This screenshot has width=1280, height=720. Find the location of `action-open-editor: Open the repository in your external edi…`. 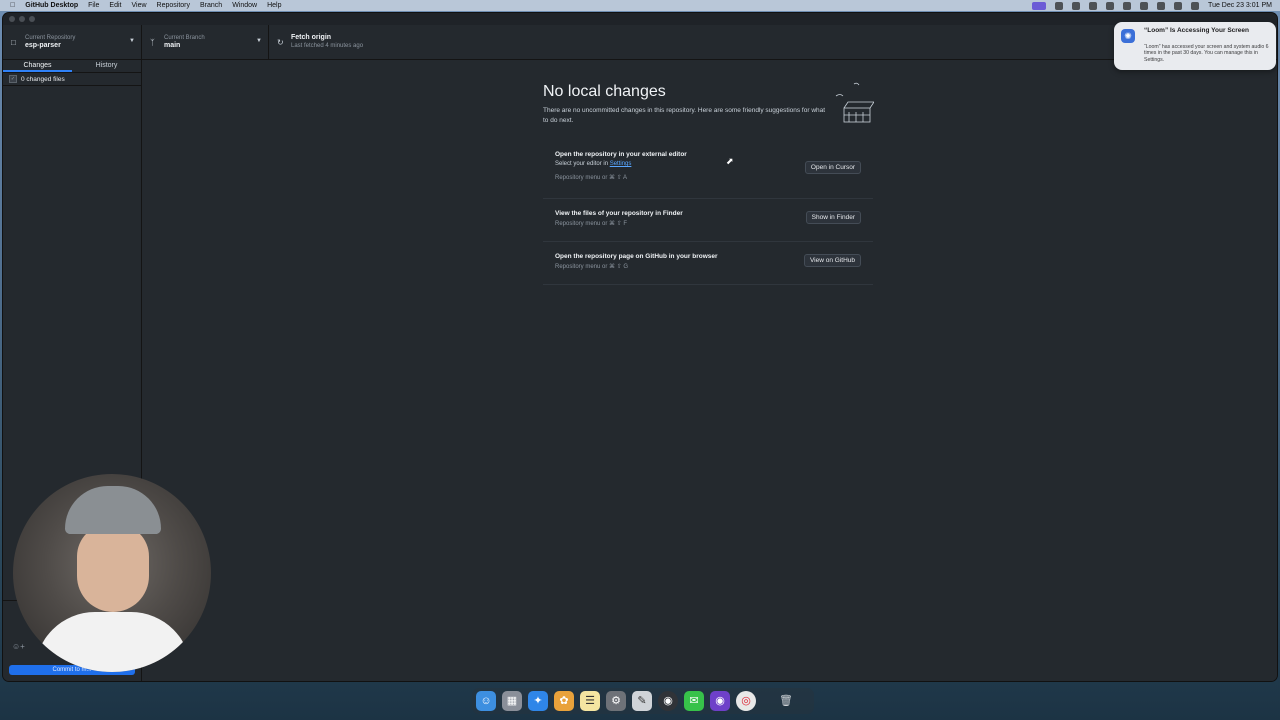

action-open-editor: Open the repository in your external edi… is located at coordinates (708, 171).